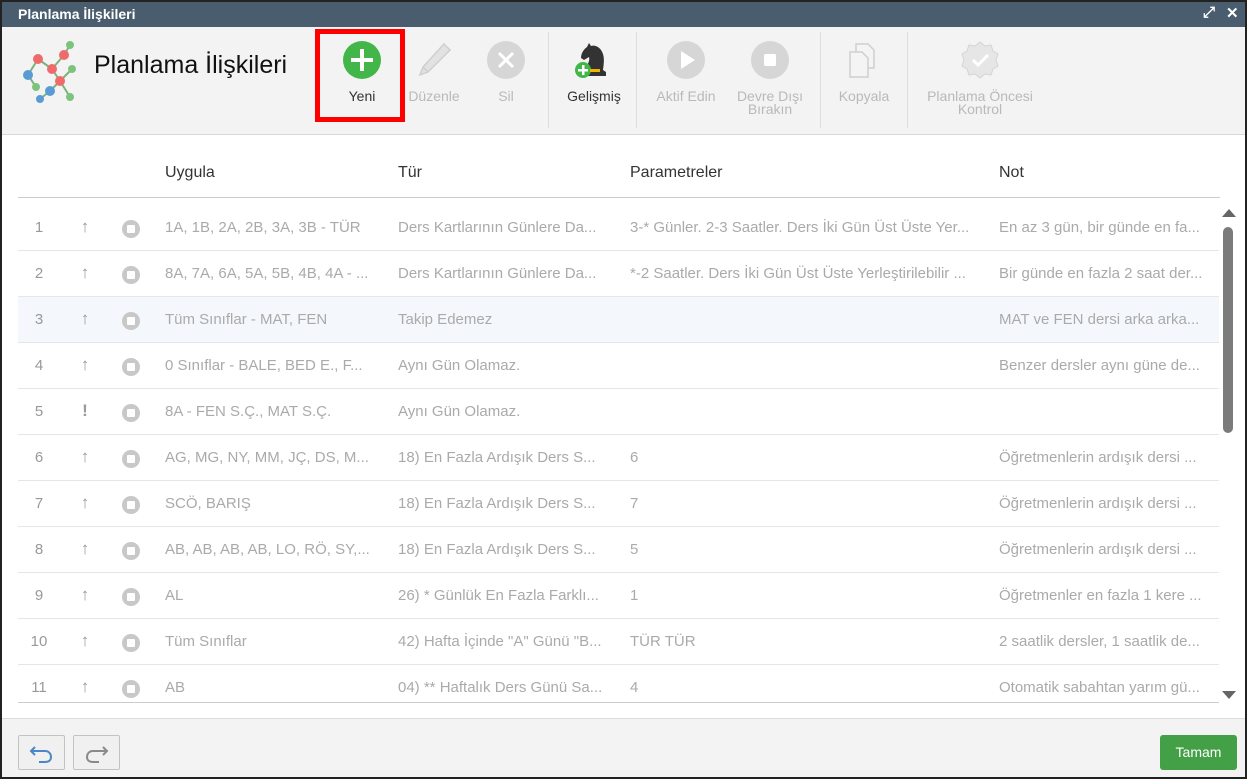 The width and height of the screenshot is (1247, 779). What do you see at coordinates (39, 687) in the screenshot?
I see `row-number: 11` at bounding box center [39, 687].